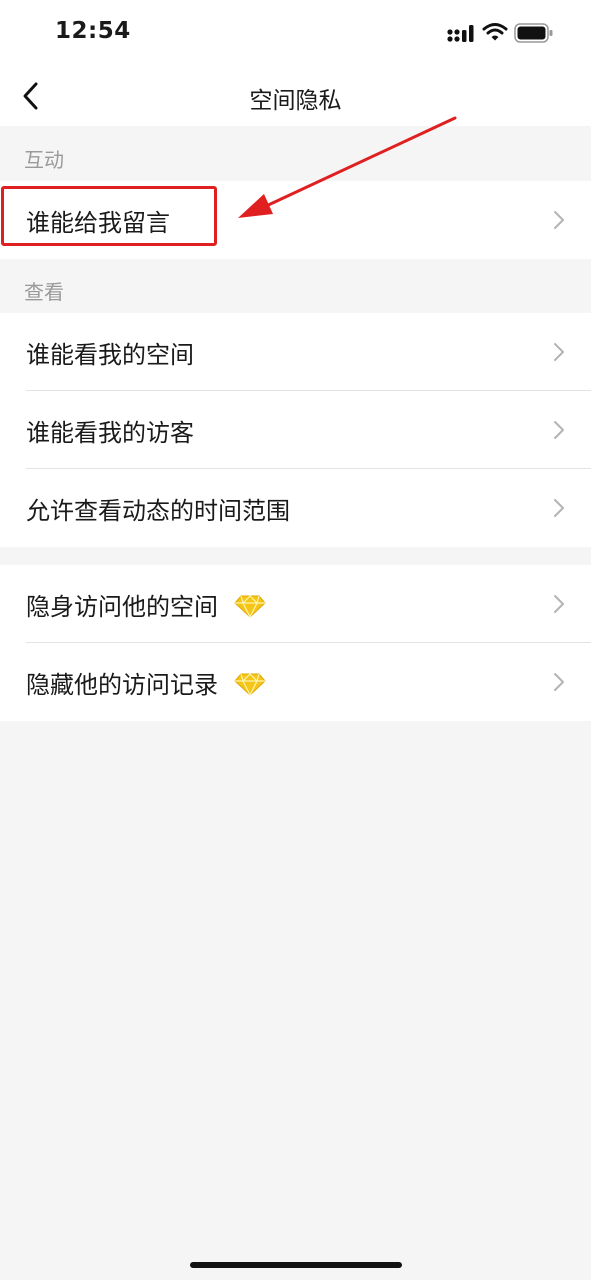 This screenshot has height=1280, width=591. I want to click on row-label: 隐藏他的访问记录, so click(122, 685).